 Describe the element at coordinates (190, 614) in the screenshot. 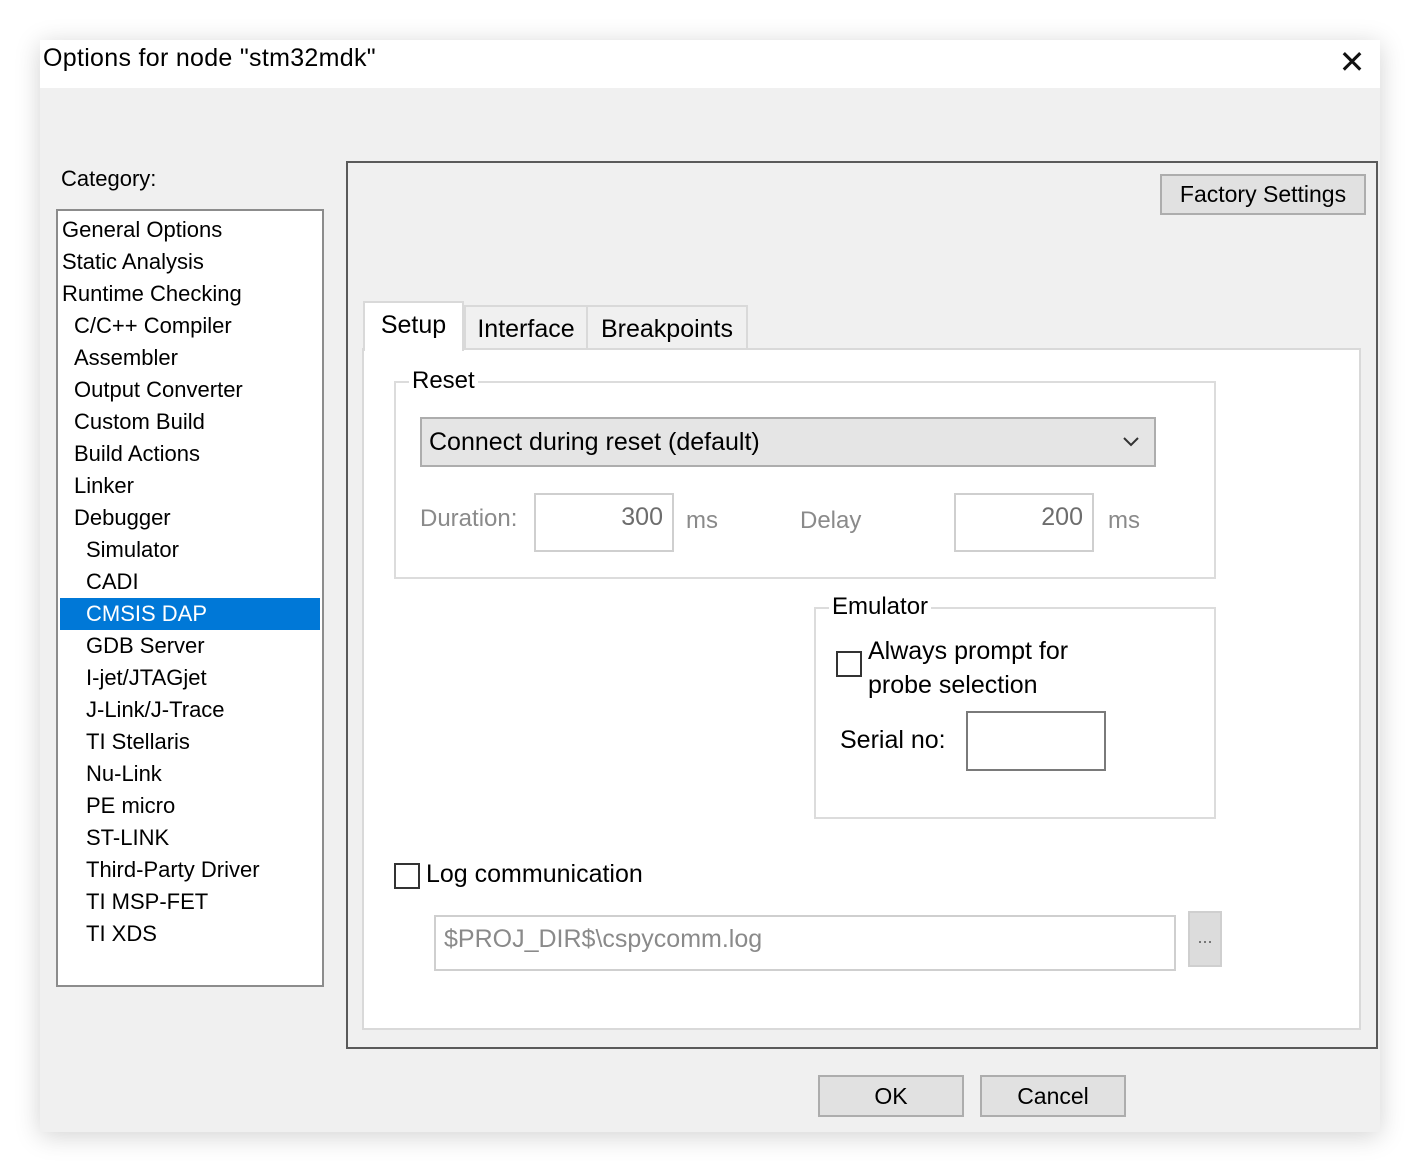

I see `category-item-cmsis-dap: CMSIS DAP` at that location.